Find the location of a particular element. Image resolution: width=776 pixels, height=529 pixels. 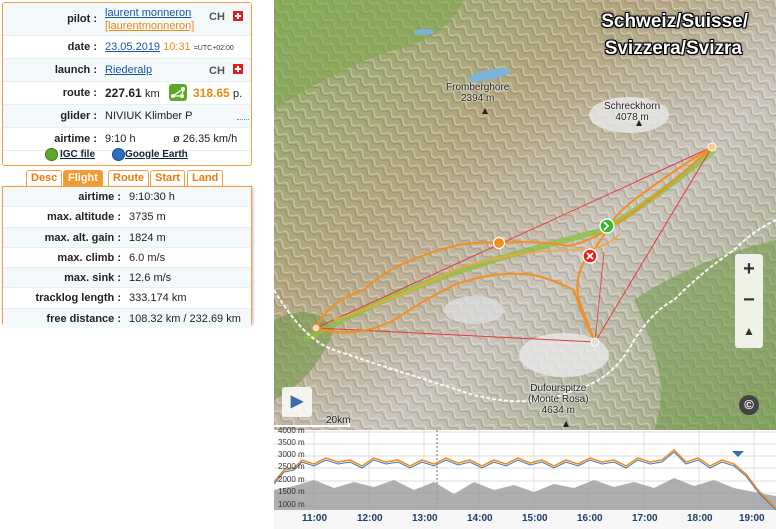

stat-label: tracklog length : is located at coordinates (78, 298).